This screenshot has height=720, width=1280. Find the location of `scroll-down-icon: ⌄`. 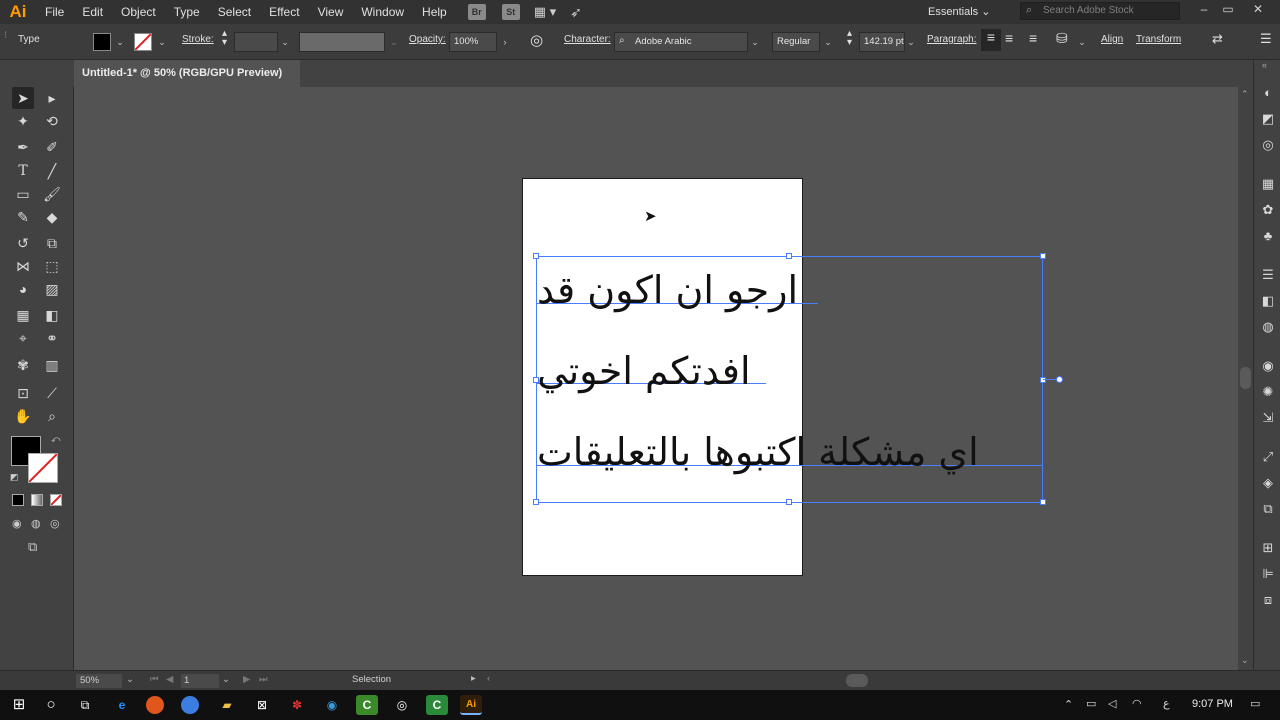

scroll-down-icon: ⌄ is located at coordinates (1245, 660).